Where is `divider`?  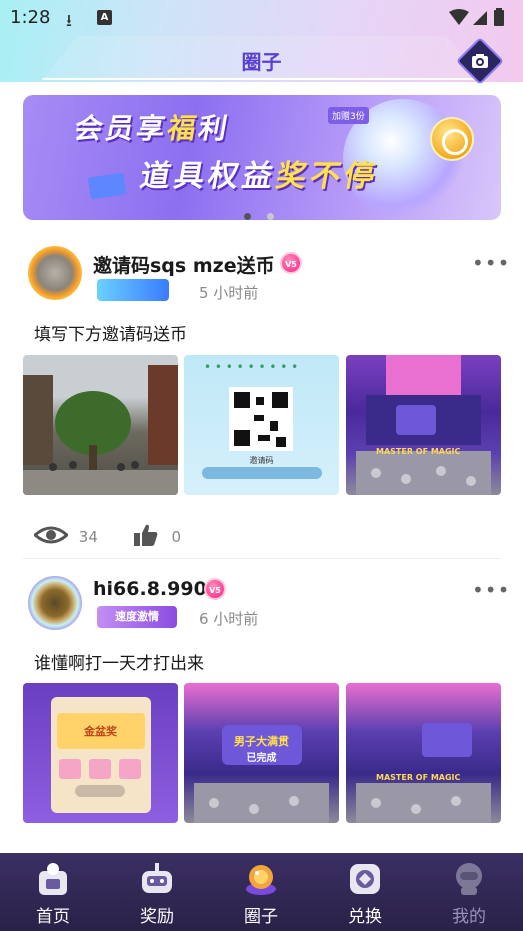
divider is located at coordinates (262, 558).